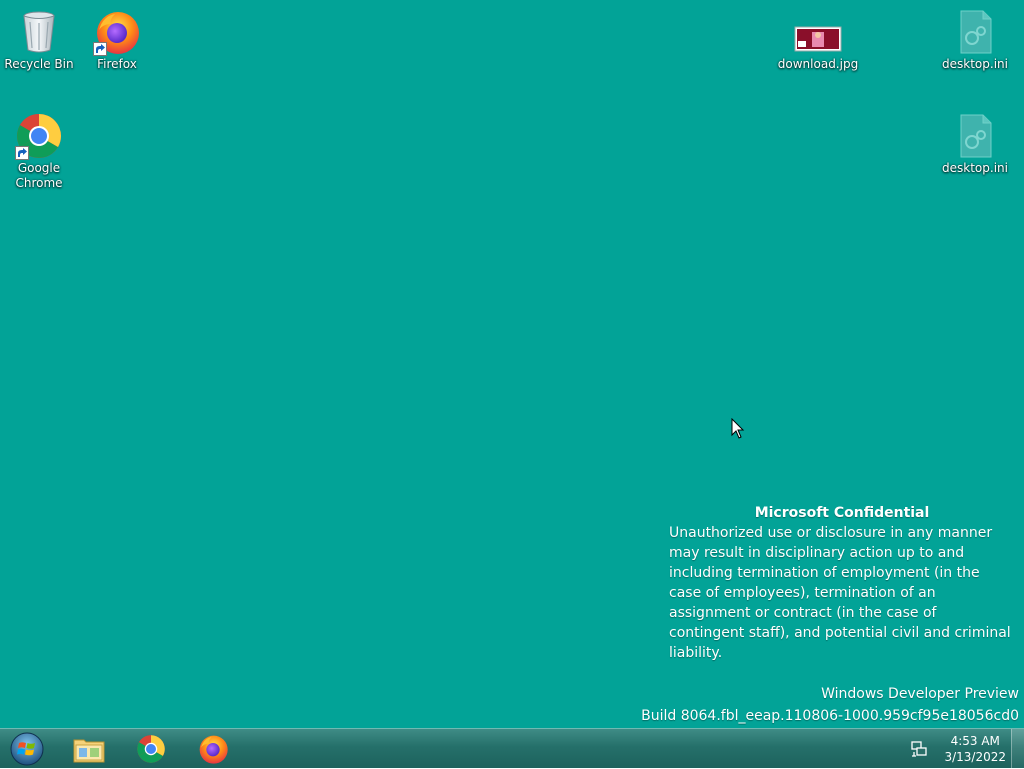 The image size is (1024, 769). I want to click on network-icon, so click(919, 749).